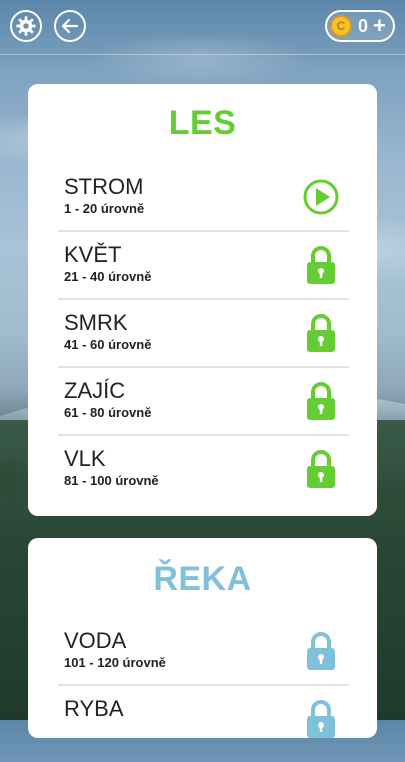 This screenshot has height=762, width=405. What do you see at coordinates (341, 26) in the screenshot?
I see `coin-icon: C` at bounding box center [341, 26].